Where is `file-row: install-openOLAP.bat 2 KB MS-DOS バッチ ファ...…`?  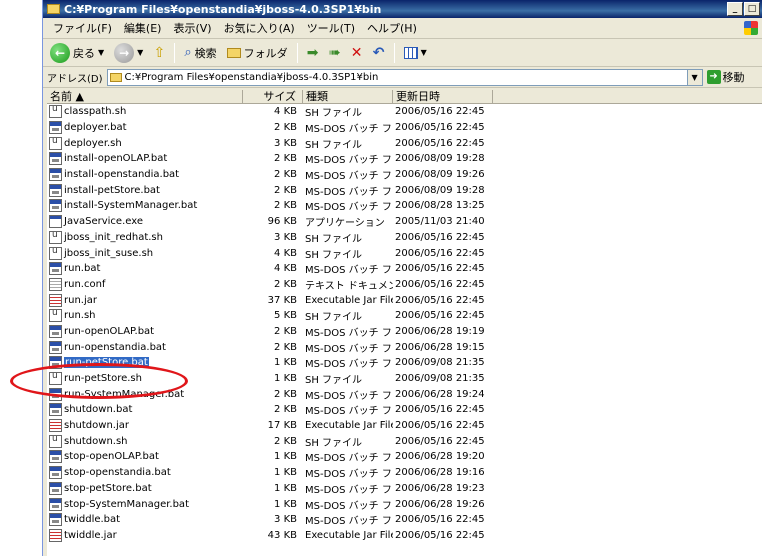 file-row: install-openOLAP.bat 2 KB MS-DOS バッチ ファ...… is located at coordinates (404, 159).